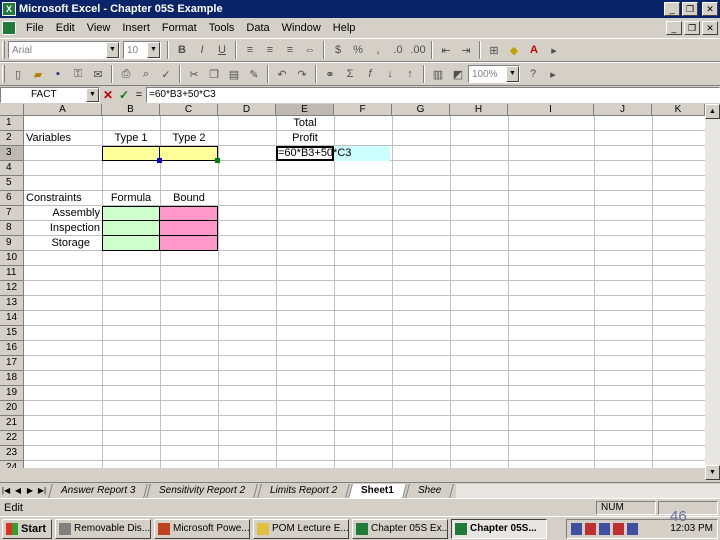  What do you see at coordinates (12, 423) in the screenshot?
I see `row-header-21: 21` at bounding box center [12, 423].